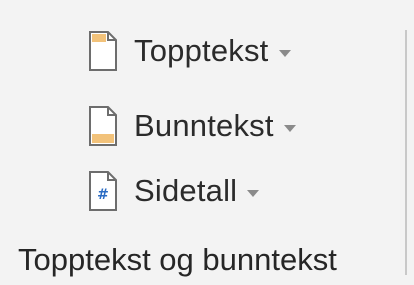  I want to click on page-number-button: # Sidetall, so click(172, 191).